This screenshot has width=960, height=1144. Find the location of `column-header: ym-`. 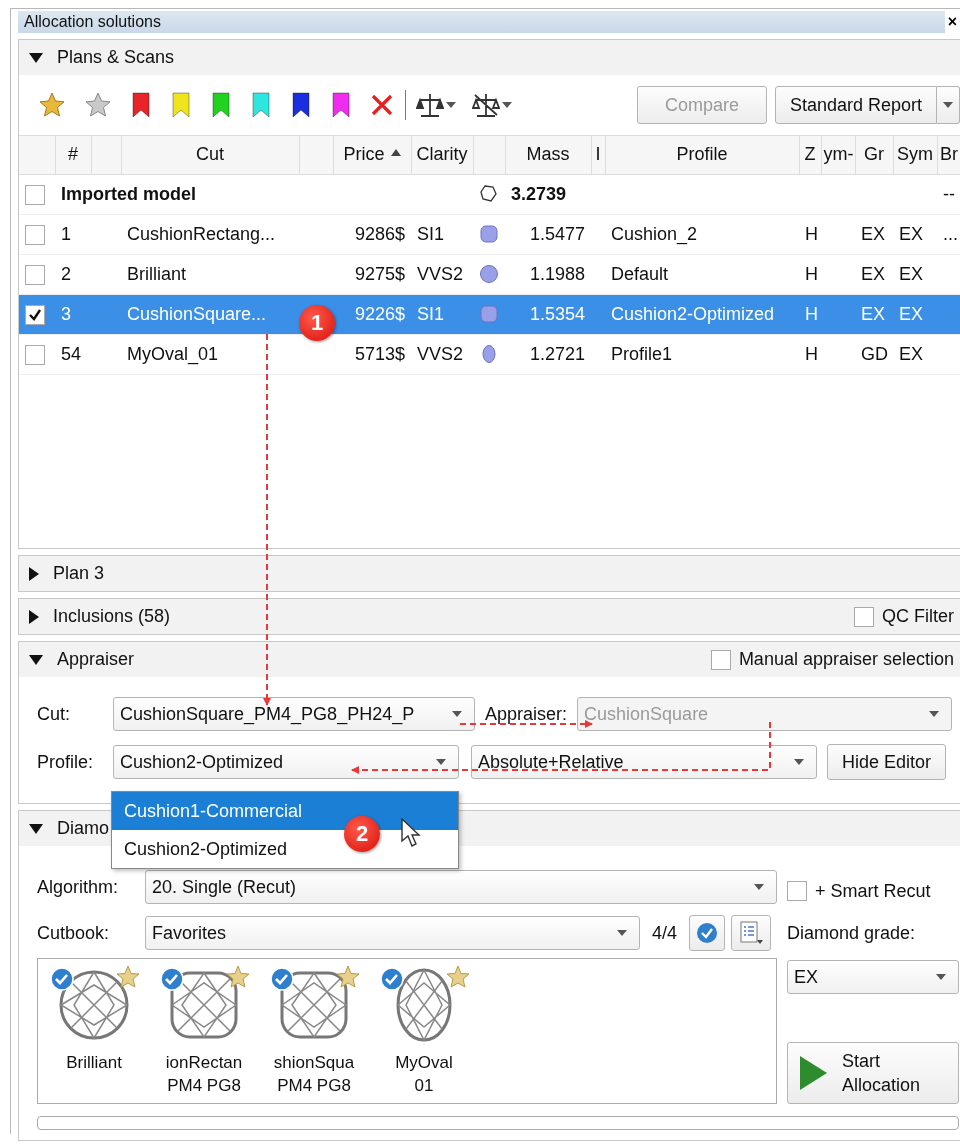

column-header: ym- is located at coordinates (838, 155).